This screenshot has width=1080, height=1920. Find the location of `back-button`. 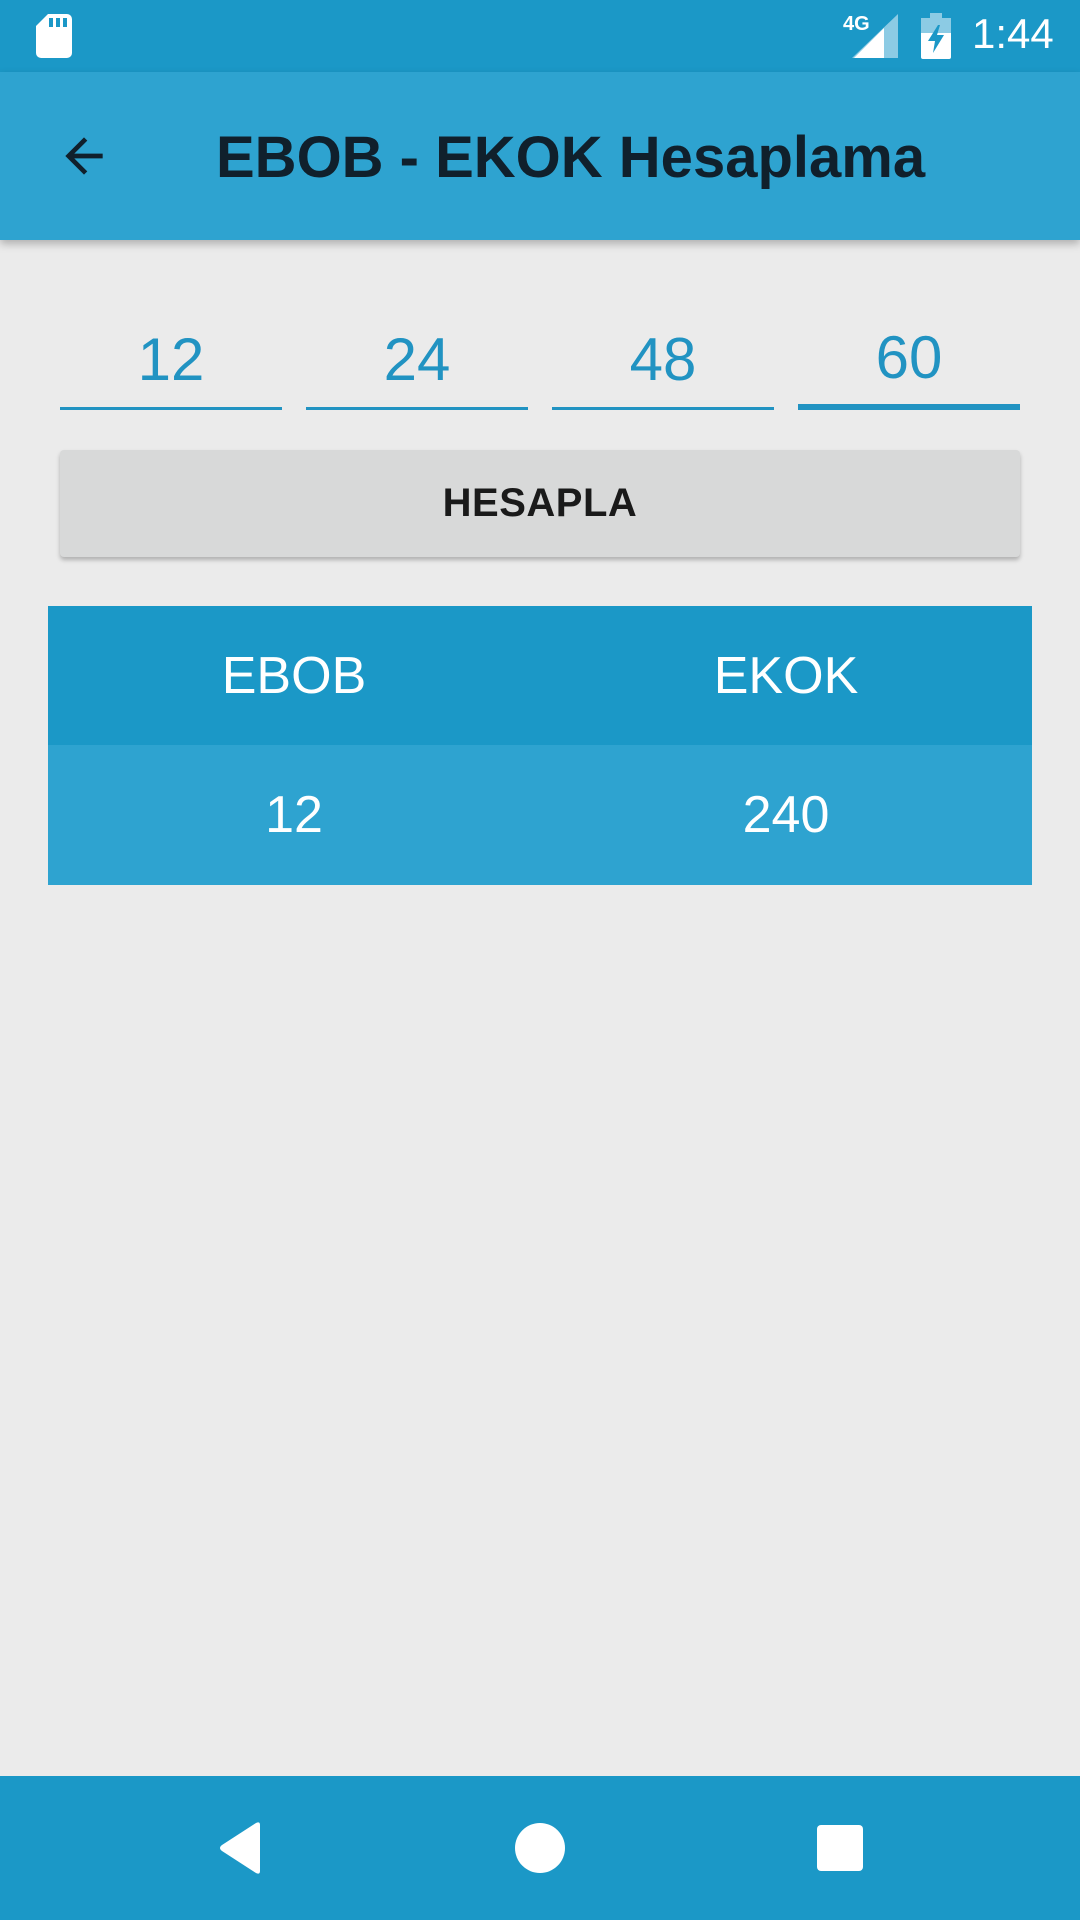

back-button is located at coordinates (84, 156).